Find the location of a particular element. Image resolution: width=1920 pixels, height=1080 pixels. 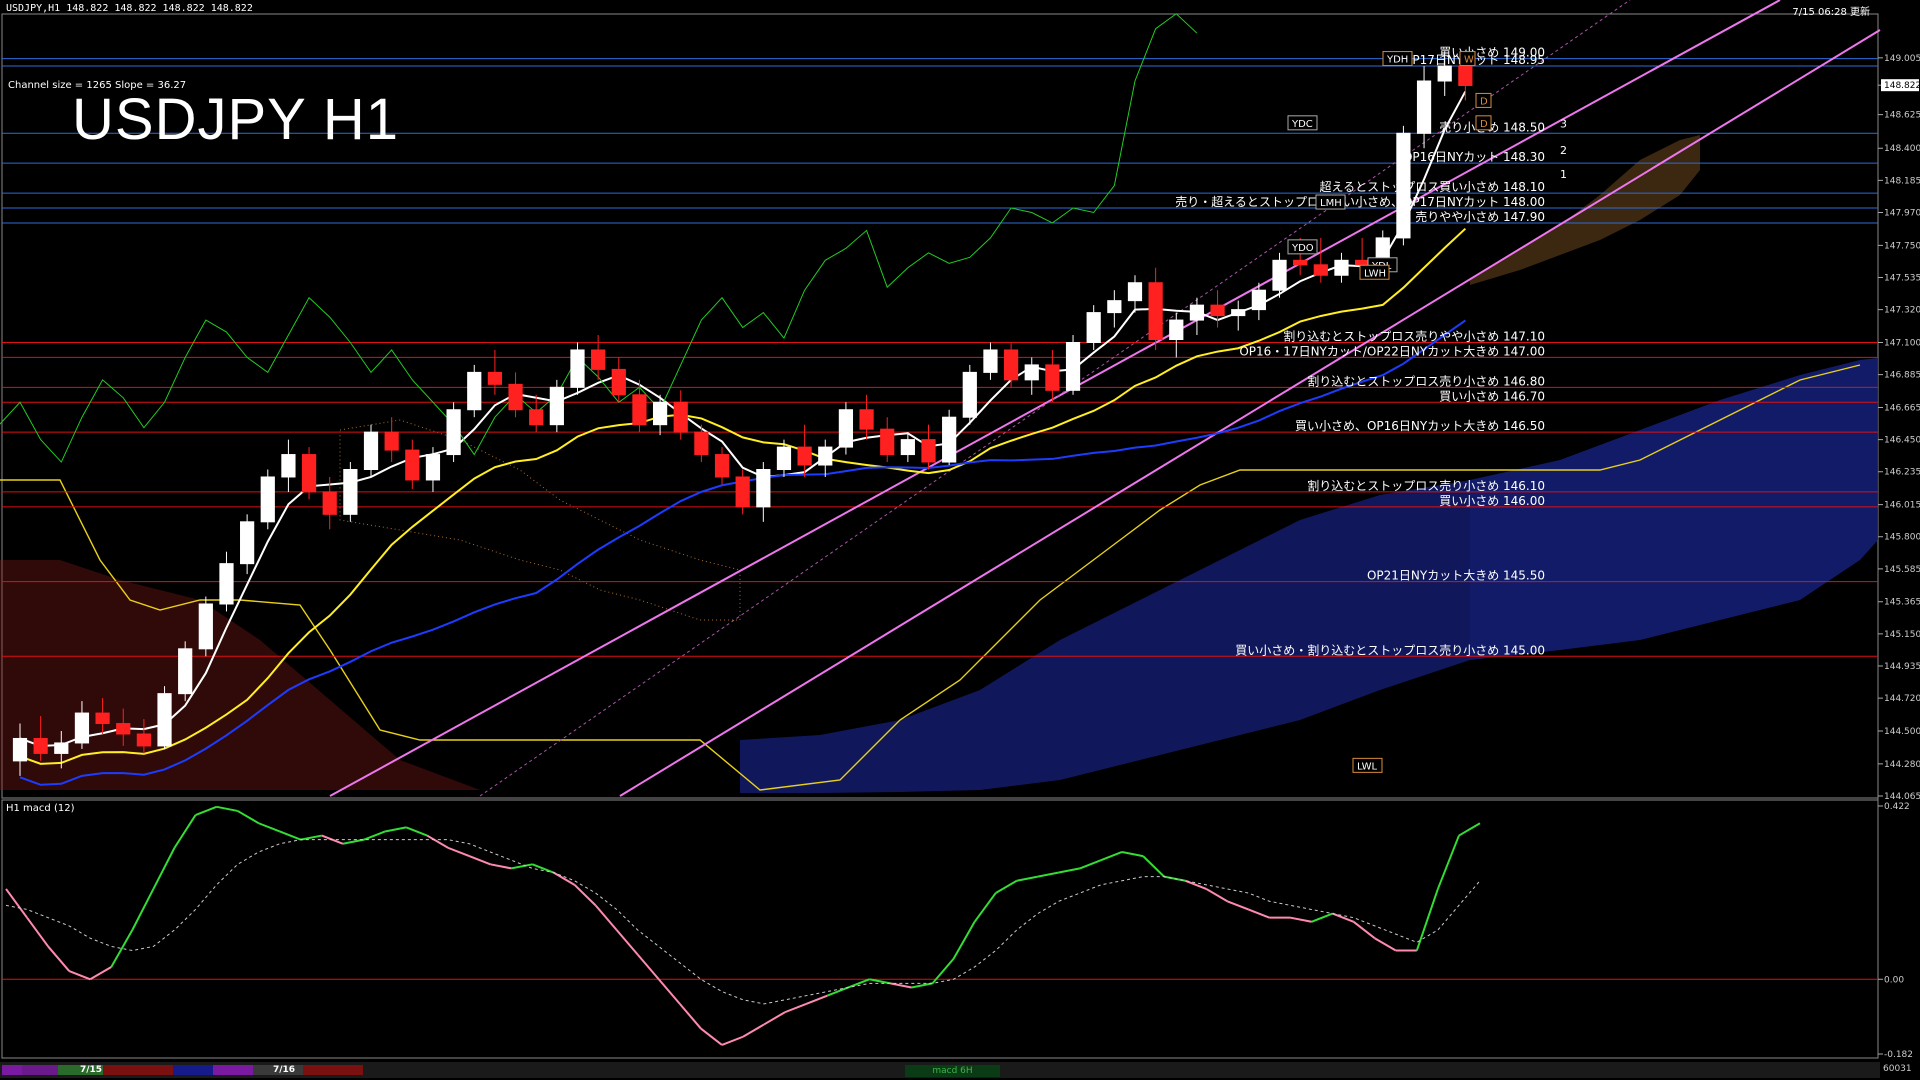

update-timestamp: 7/15 06:28 更新 is located at coordinates (1831, 12).